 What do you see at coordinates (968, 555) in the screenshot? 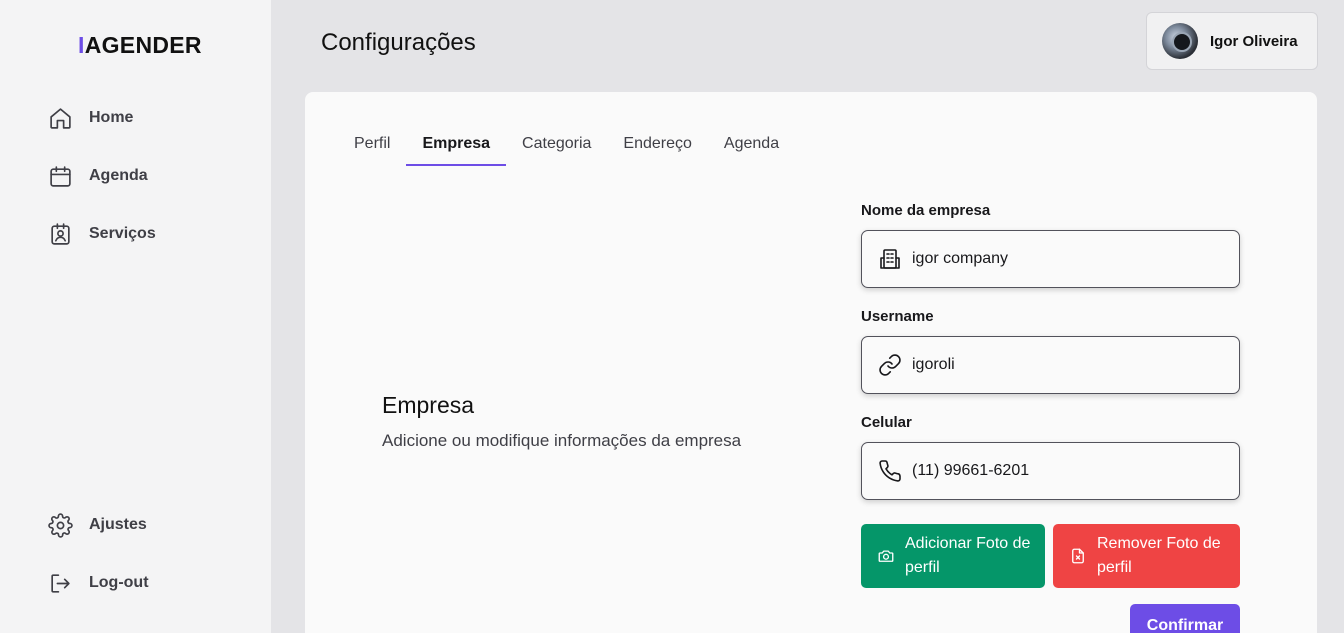
I see `add-photo-label: Adicionar Foto de perfil` at bounding box center [968, 555].